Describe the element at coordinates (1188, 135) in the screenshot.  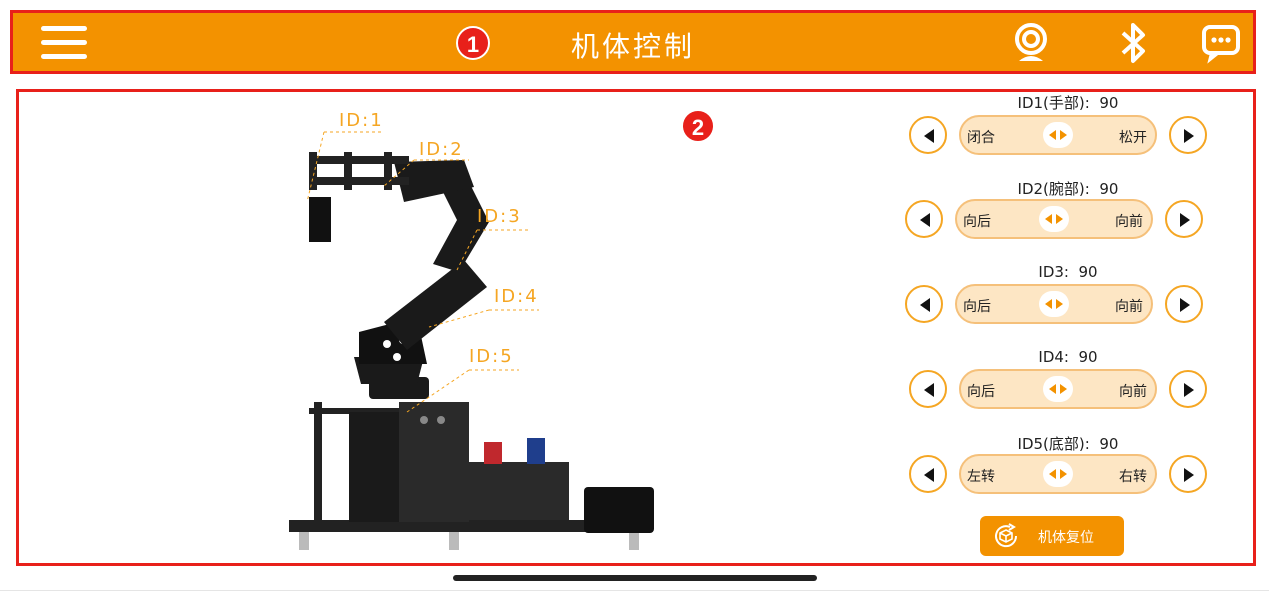
I see `id1-right-arrow-button` at that location.